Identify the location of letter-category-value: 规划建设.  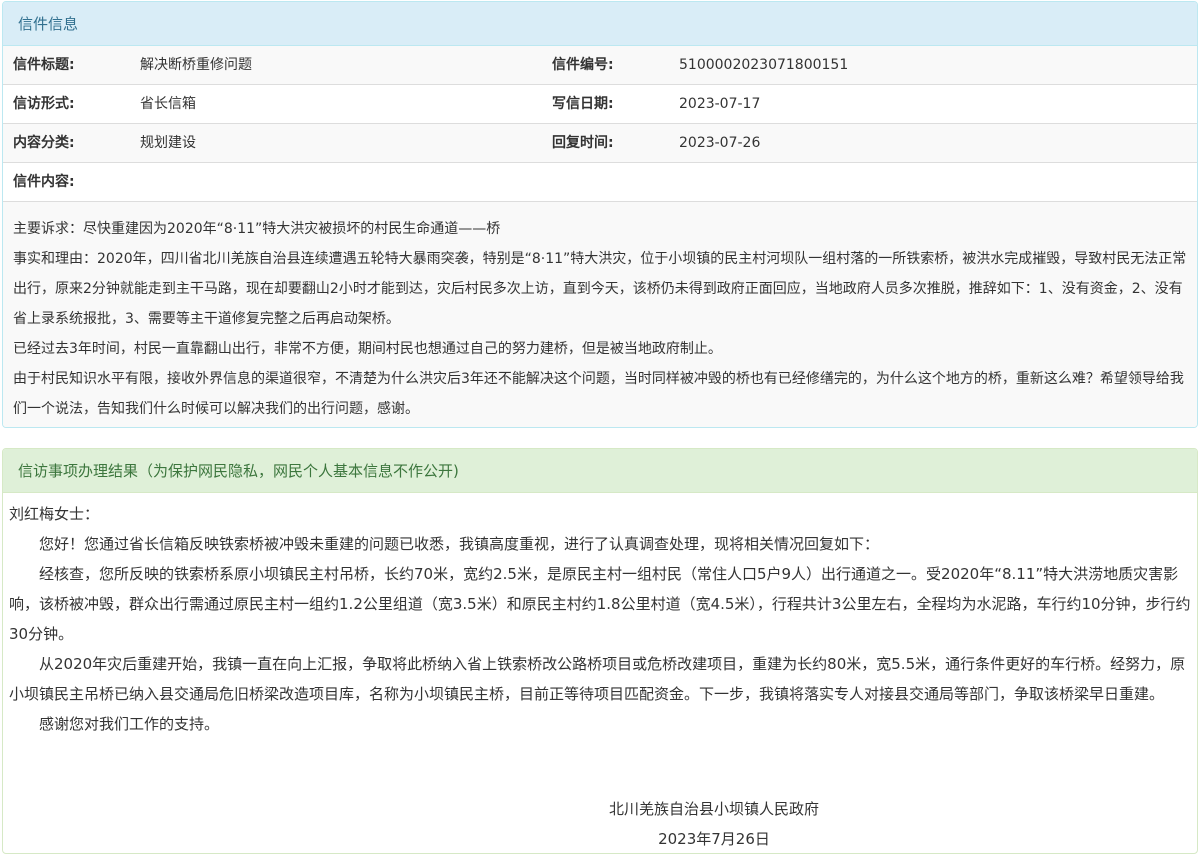
(168, 143).